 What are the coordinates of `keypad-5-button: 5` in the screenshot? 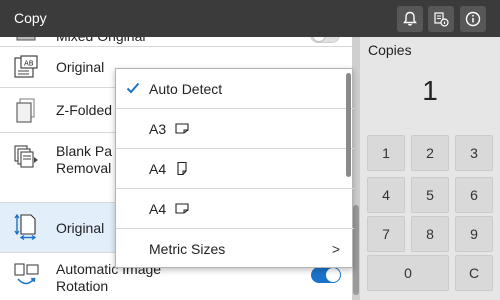 It's located at (430, 195).